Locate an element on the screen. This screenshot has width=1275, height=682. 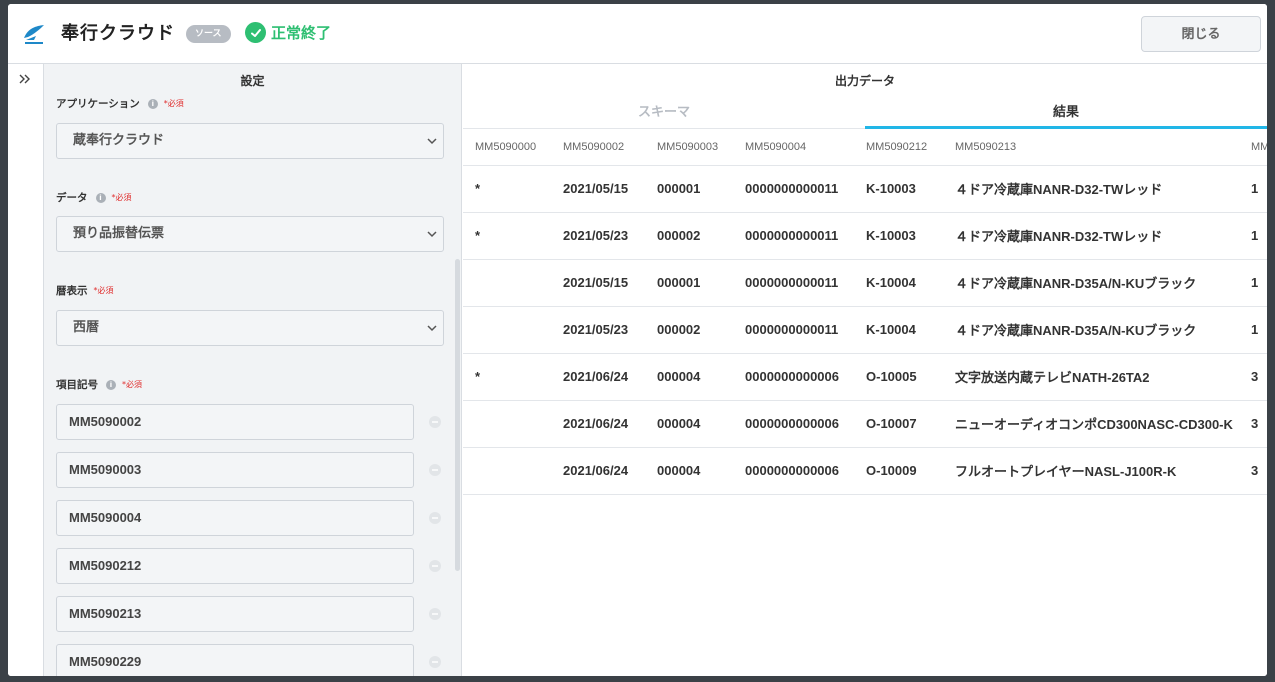
calendar-select-value: 西暦 is located at coordinates (86, 327).